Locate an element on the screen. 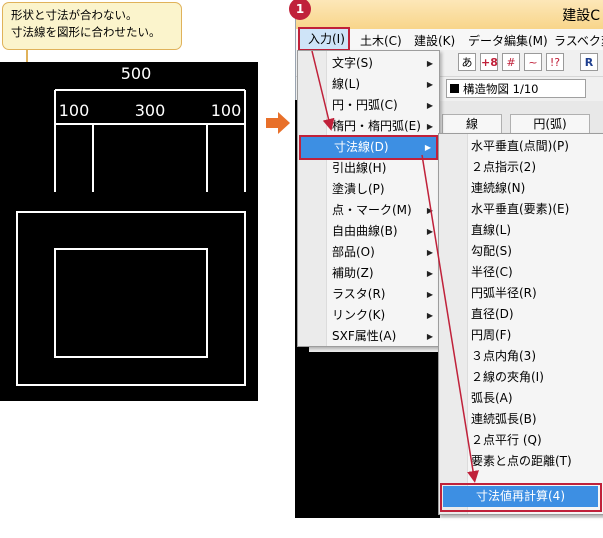 The image size is (603, 538). outer-rectangle is located at coordinates (131, 298).